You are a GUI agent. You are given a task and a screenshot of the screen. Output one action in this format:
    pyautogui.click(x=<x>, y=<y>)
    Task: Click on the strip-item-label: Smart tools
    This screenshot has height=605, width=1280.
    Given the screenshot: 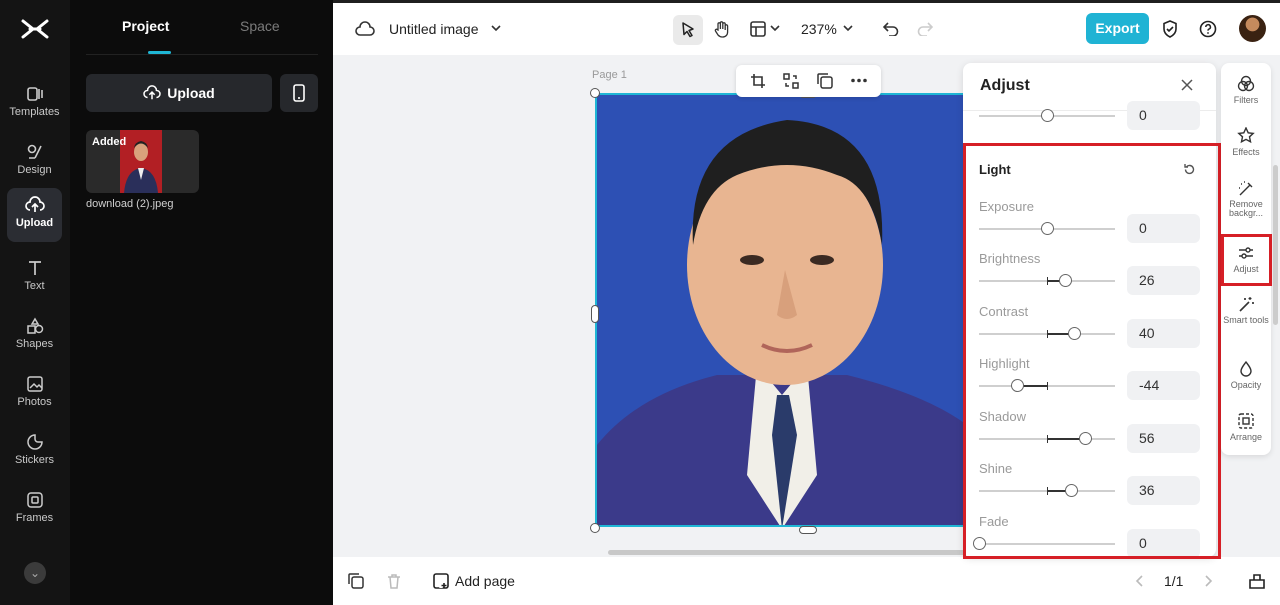 What is the action you would take?
    pyautogui.click(x=1246, y=320)
    